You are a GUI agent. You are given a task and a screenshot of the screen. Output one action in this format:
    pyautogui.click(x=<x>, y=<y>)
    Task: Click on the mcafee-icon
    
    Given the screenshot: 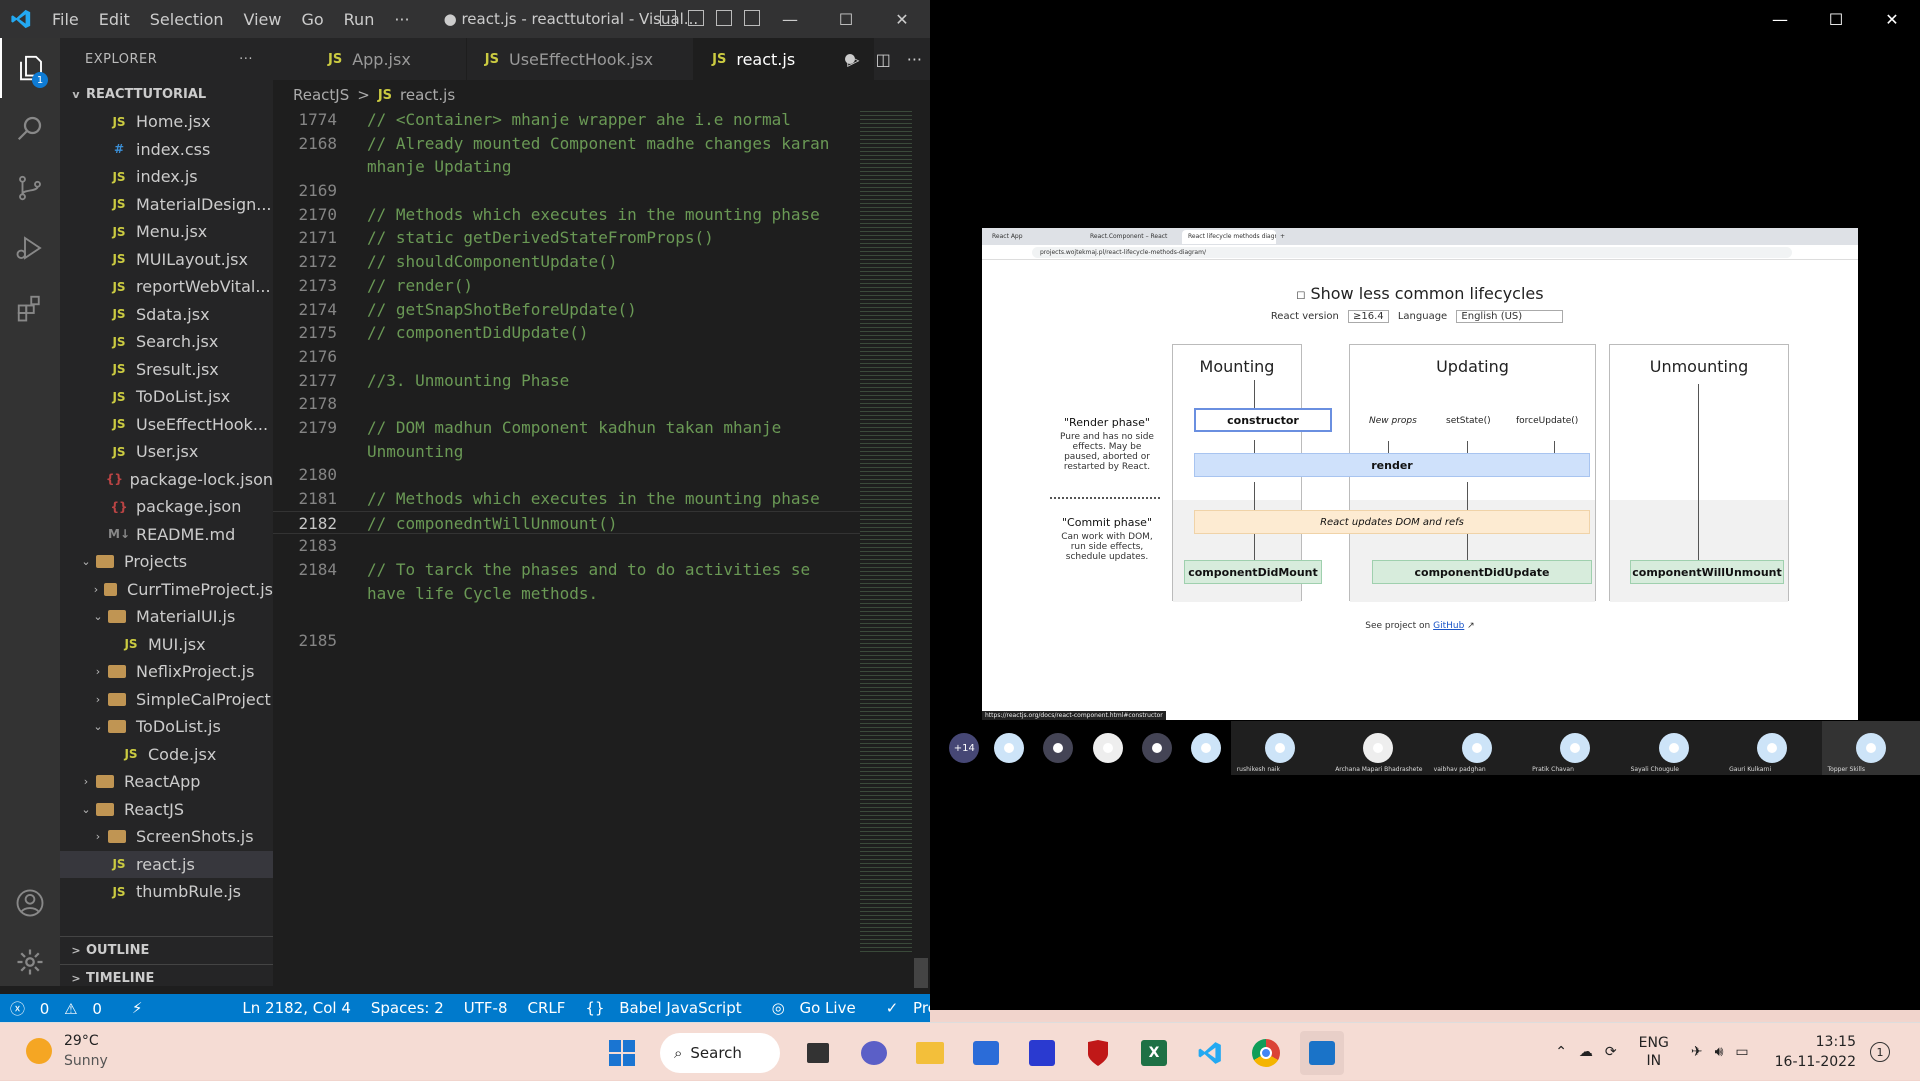 What is the action you would take?
    pyautogui.click(x=1098, y=1053)
    